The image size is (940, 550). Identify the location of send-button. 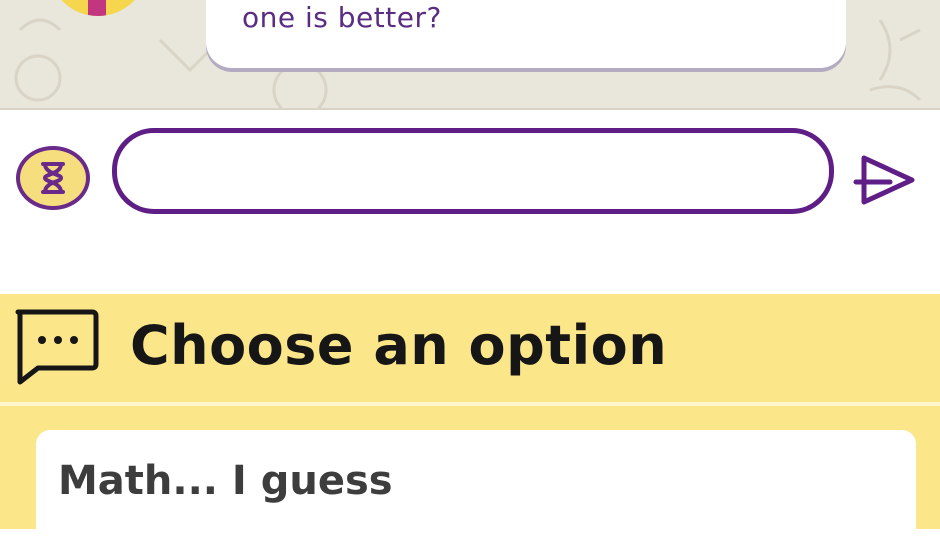
(885, 180).